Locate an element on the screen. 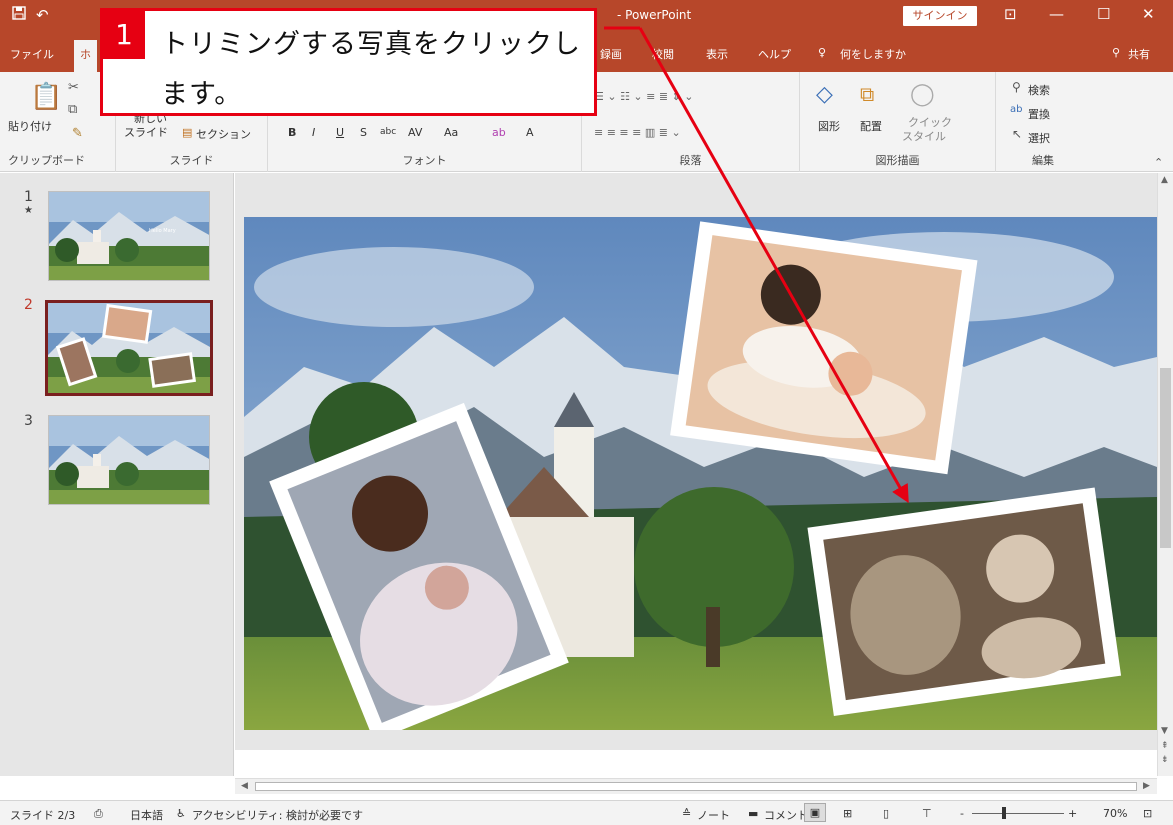  find-button: 検索 is located at coordinates (1039, 90).